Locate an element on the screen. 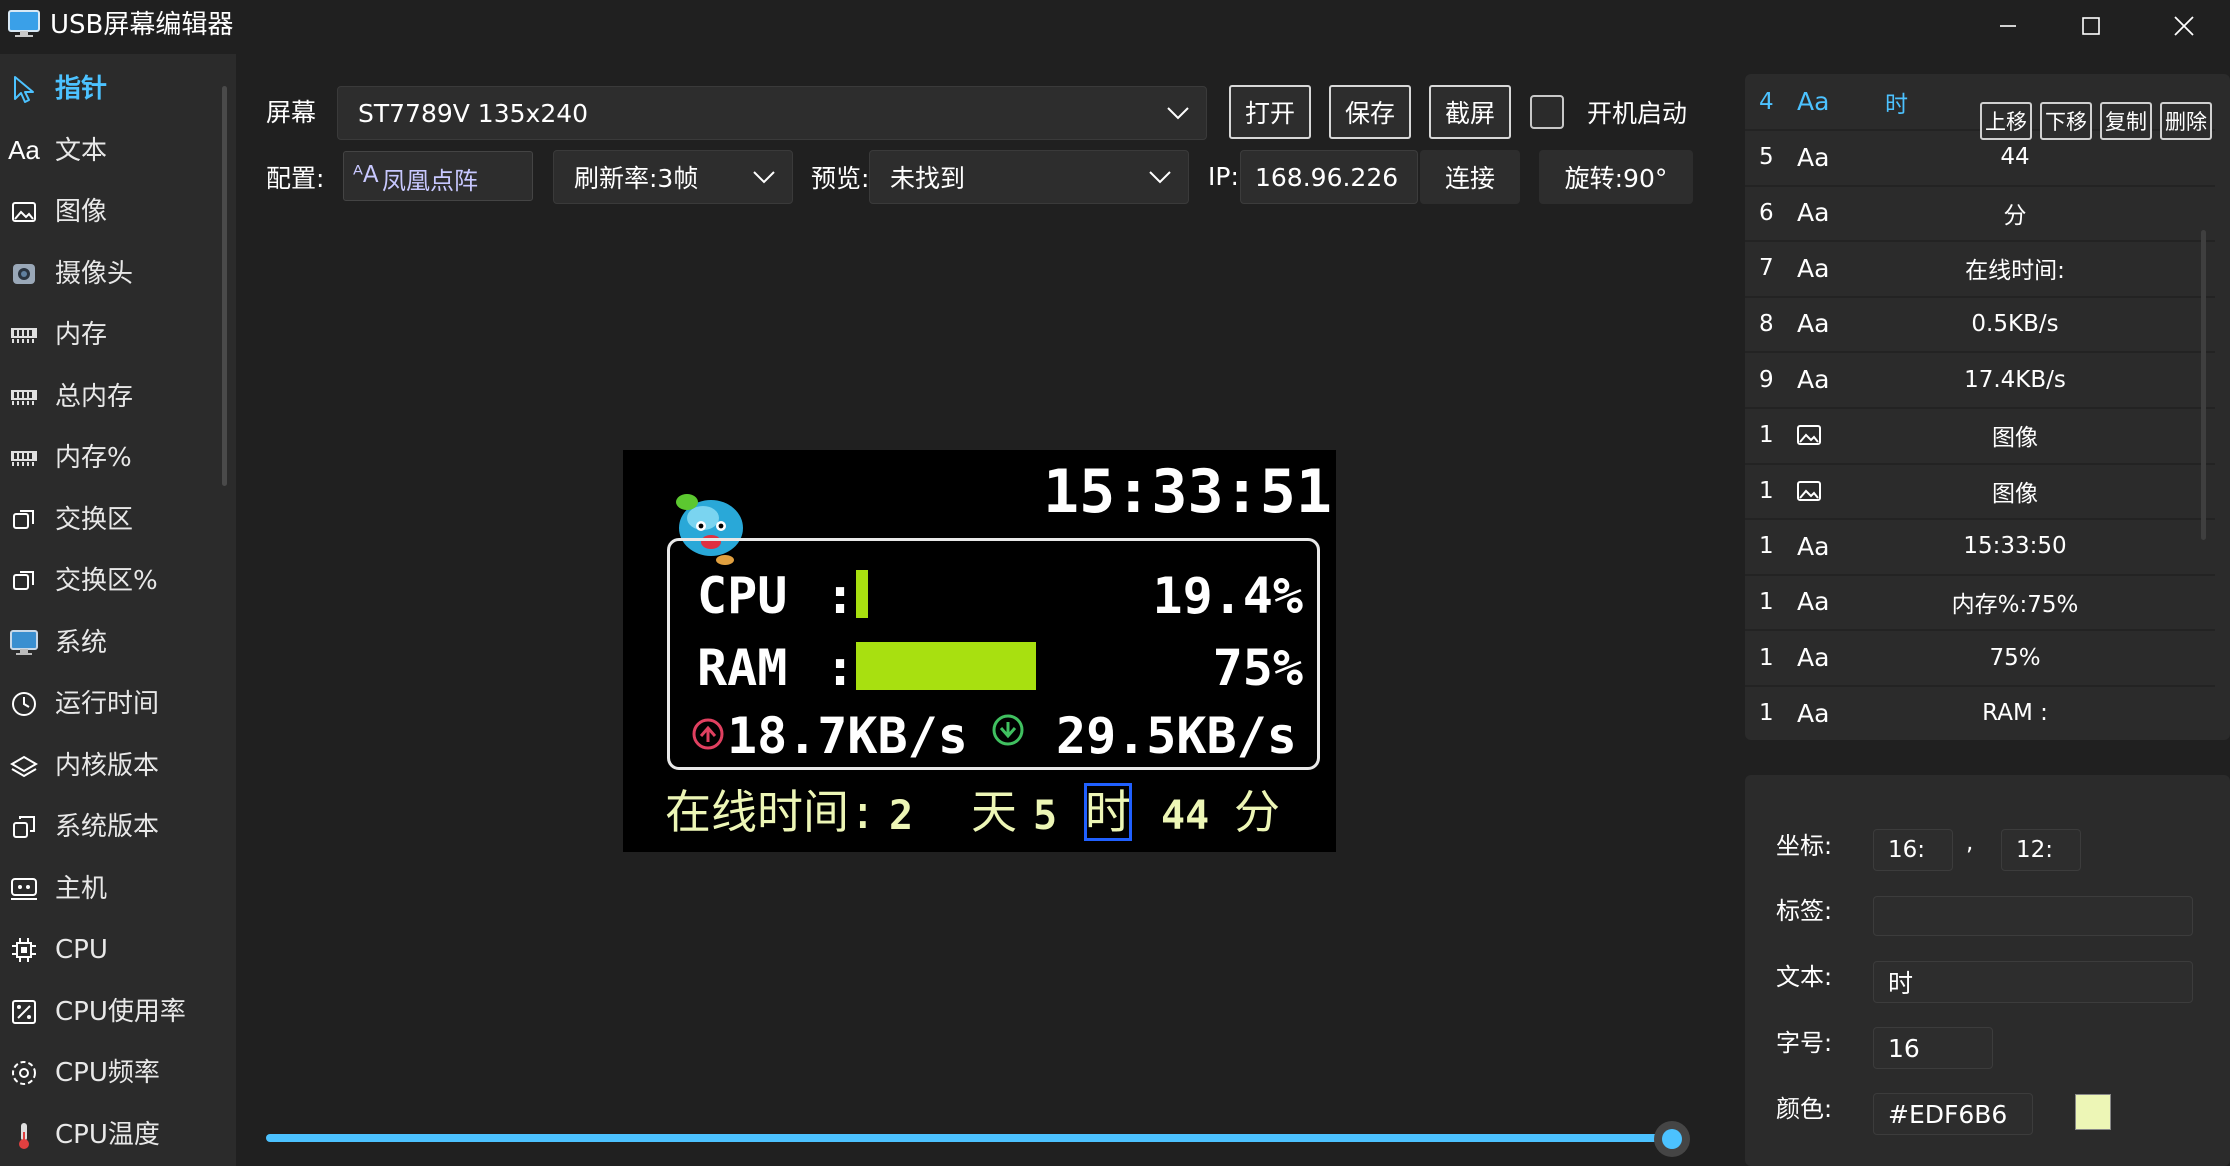 This screenshot has height=1166, width=2230. config-label: 配置: is located at coordinates (295, 178).